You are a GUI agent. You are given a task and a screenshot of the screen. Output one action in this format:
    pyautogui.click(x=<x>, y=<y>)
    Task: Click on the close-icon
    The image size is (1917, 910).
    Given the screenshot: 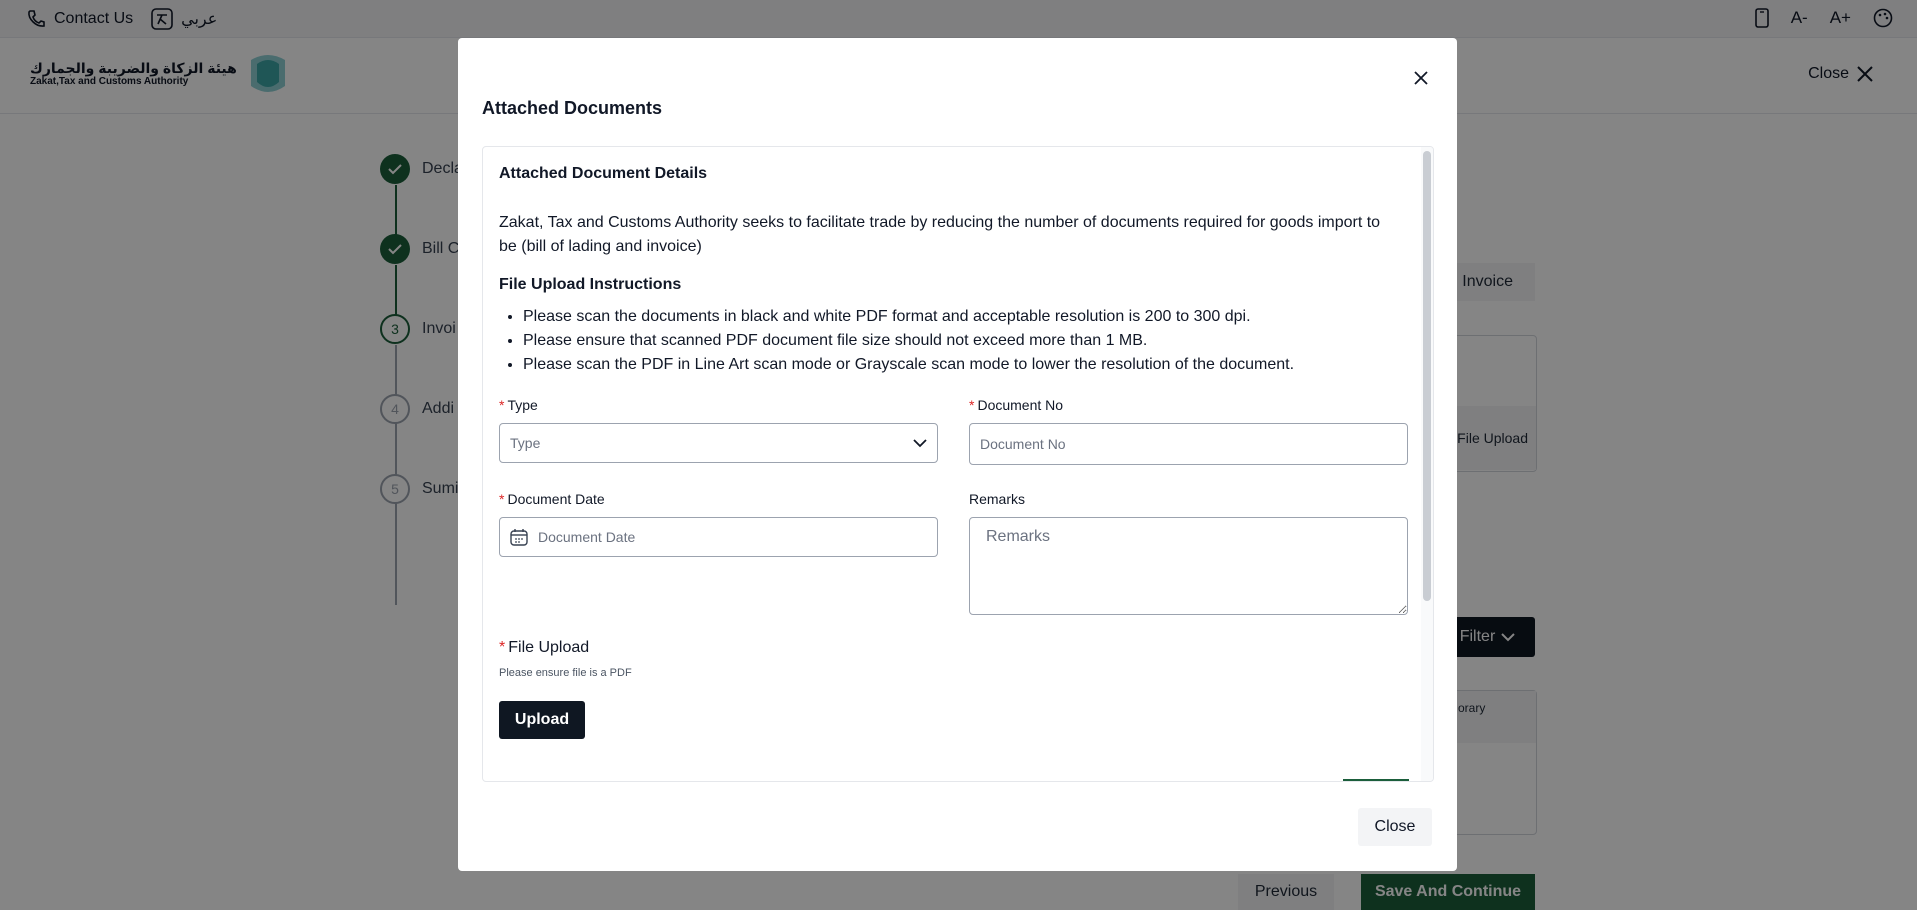 What is the action you would take?
    pyautogui.click(x=1421, y=78)
    